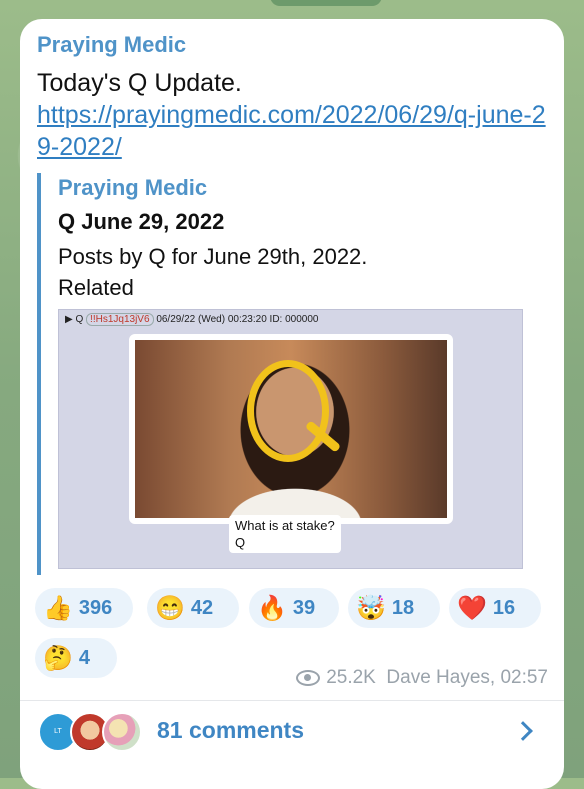 The width and height of the screenshot is (584, 789). I want to click on comments-bar: LT 81 comments, so click(292, 736).